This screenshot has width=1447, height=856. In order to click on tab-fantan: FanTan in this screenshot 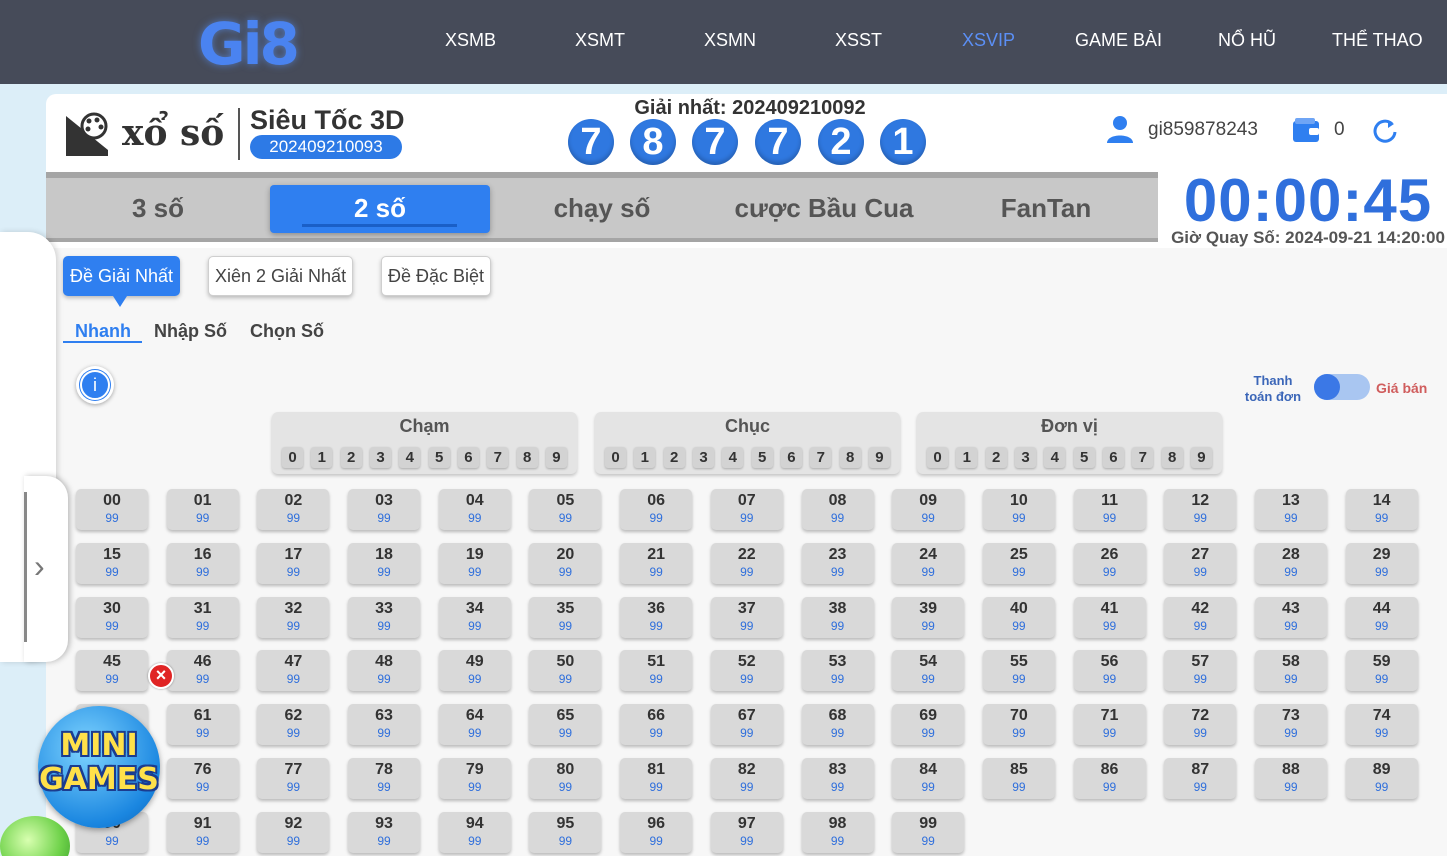, I will do `click(1046, 209)`.